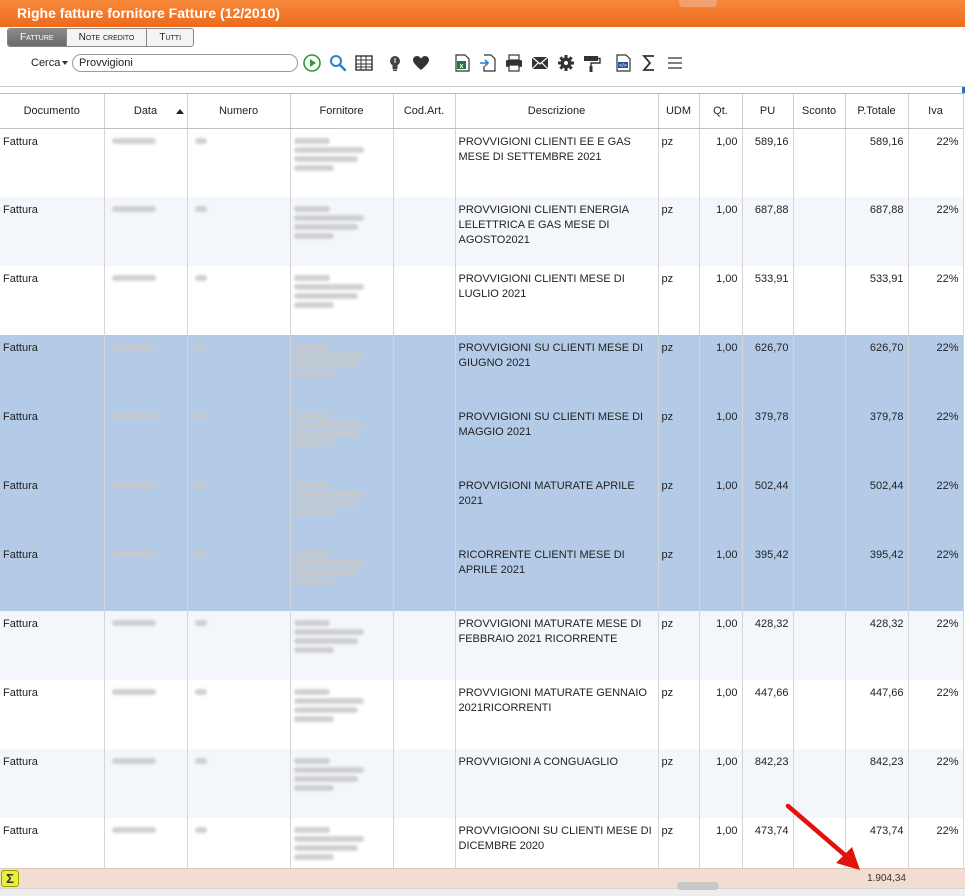 This screenshot has height=896, width=965. Describe the element at coordinates (936, 111) in the screenshot. I see `column-header-iva: Iva` at that location.